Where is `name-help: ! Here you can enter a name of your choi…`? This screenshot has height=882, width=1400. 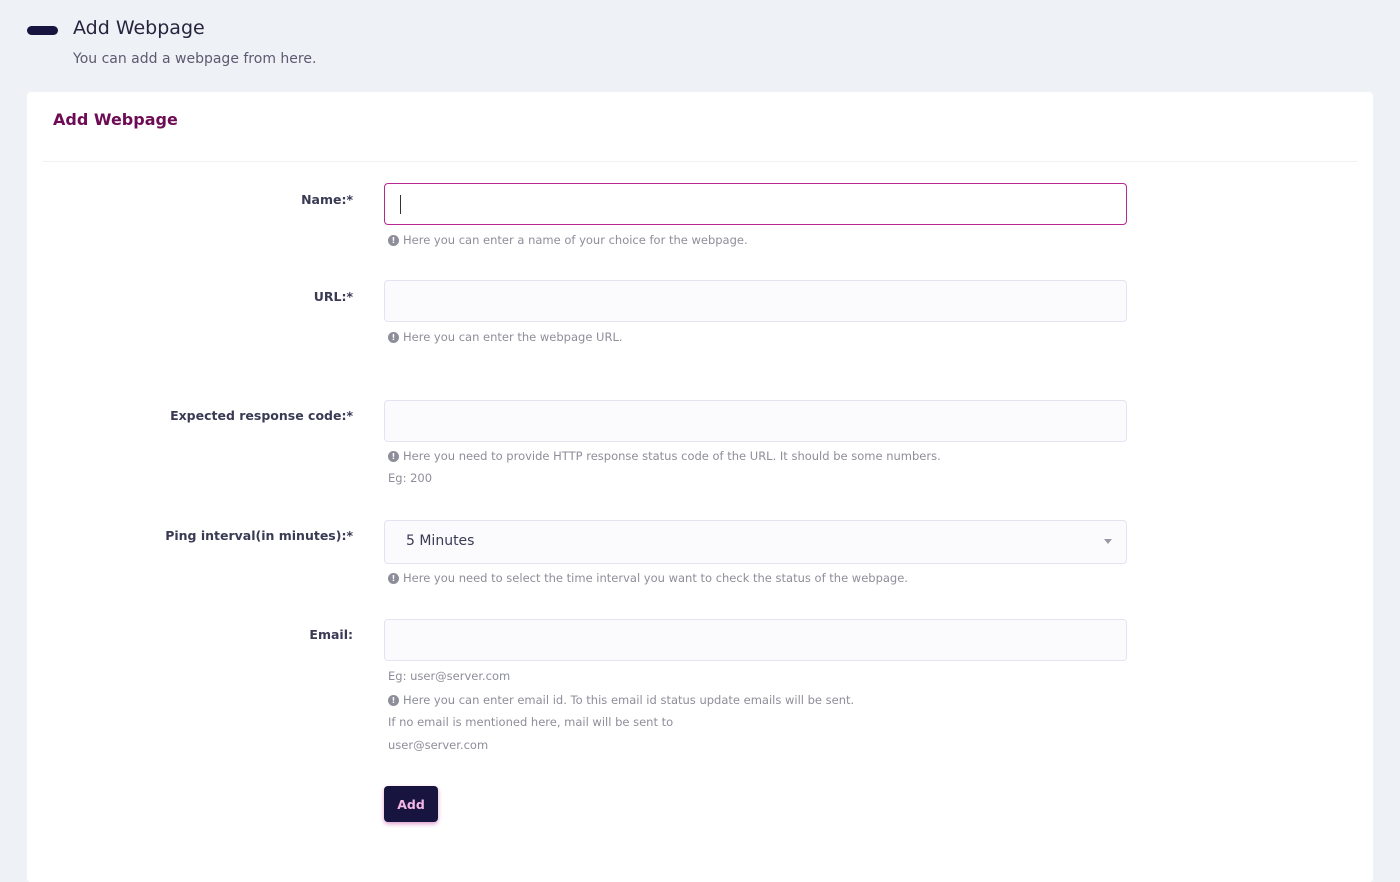
name-help: ! Here you can enter a name of your choi… is located at coordinates (568, 240).